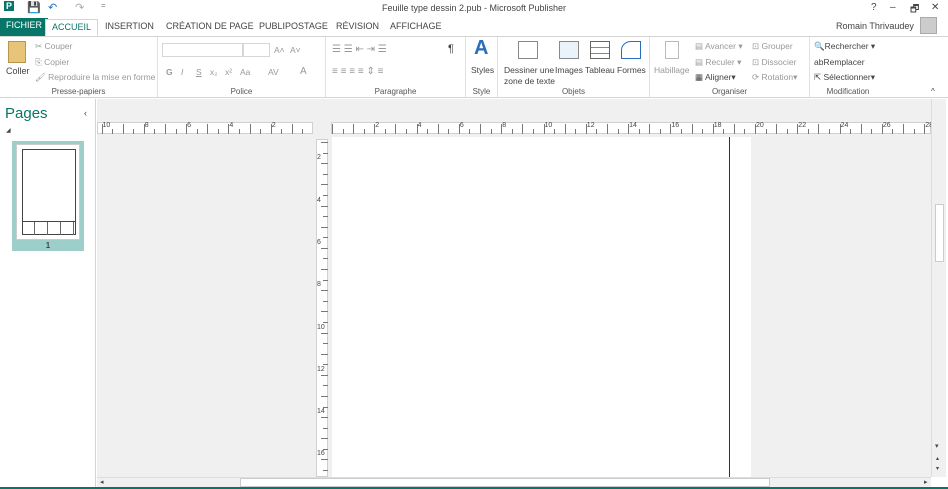 This screenshot has height=489, width=948. What do you see at coordinates (481, 91) in the screenshot?
I see `group-label-style: Style` at bounding box center [481, 91].